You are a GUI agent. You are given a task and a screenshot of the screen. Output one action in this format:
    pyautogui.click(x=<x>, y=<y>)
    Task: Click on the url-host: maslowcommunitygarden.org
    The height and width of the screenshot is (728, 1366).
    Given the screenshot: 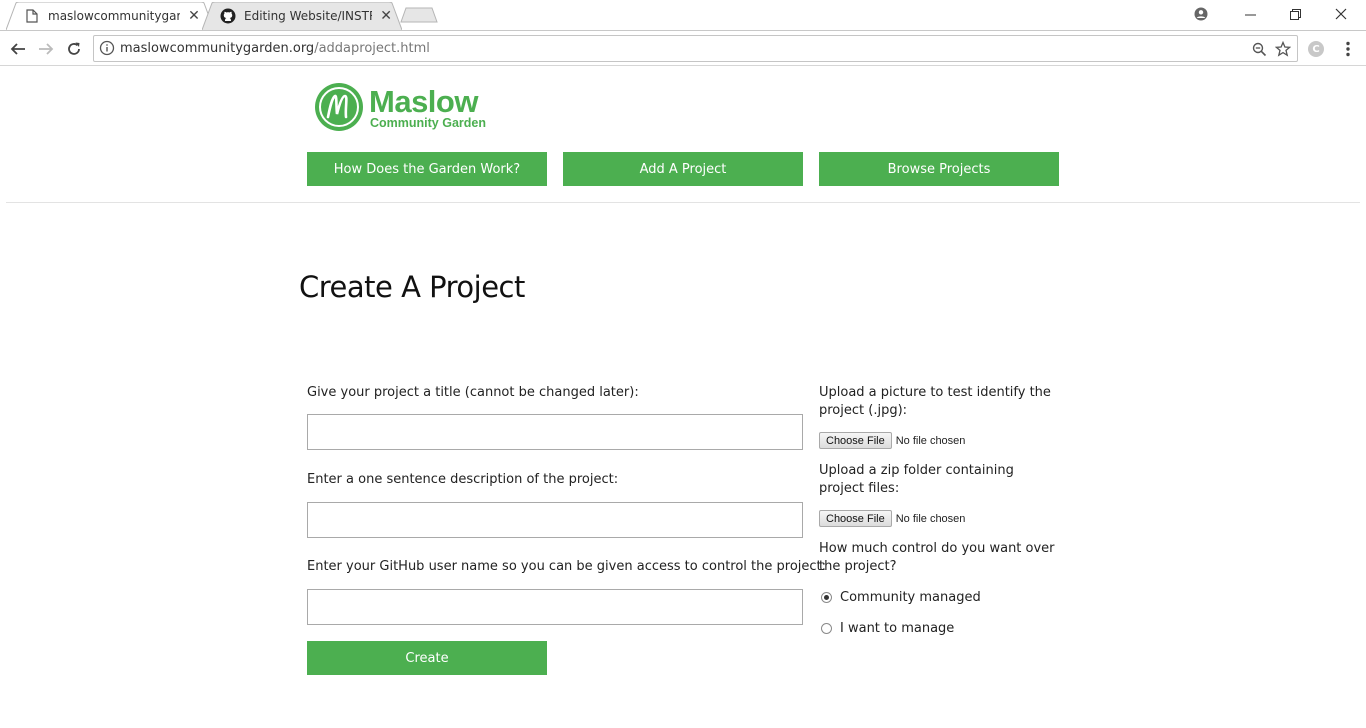 What is the action you would take?
    pyautogui.click(x=217, y=48)
    